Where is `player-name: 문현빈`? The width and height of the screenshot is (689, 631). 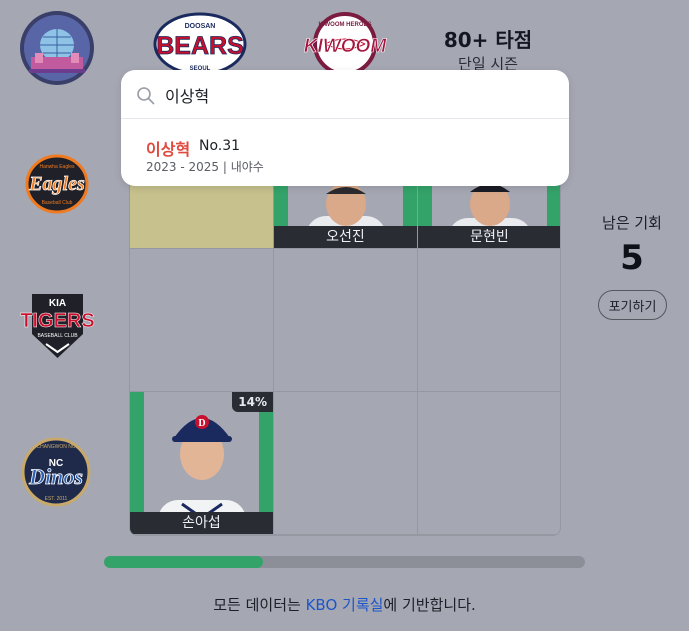
player-name: 문현빈 is located at coordinates (489, 237).